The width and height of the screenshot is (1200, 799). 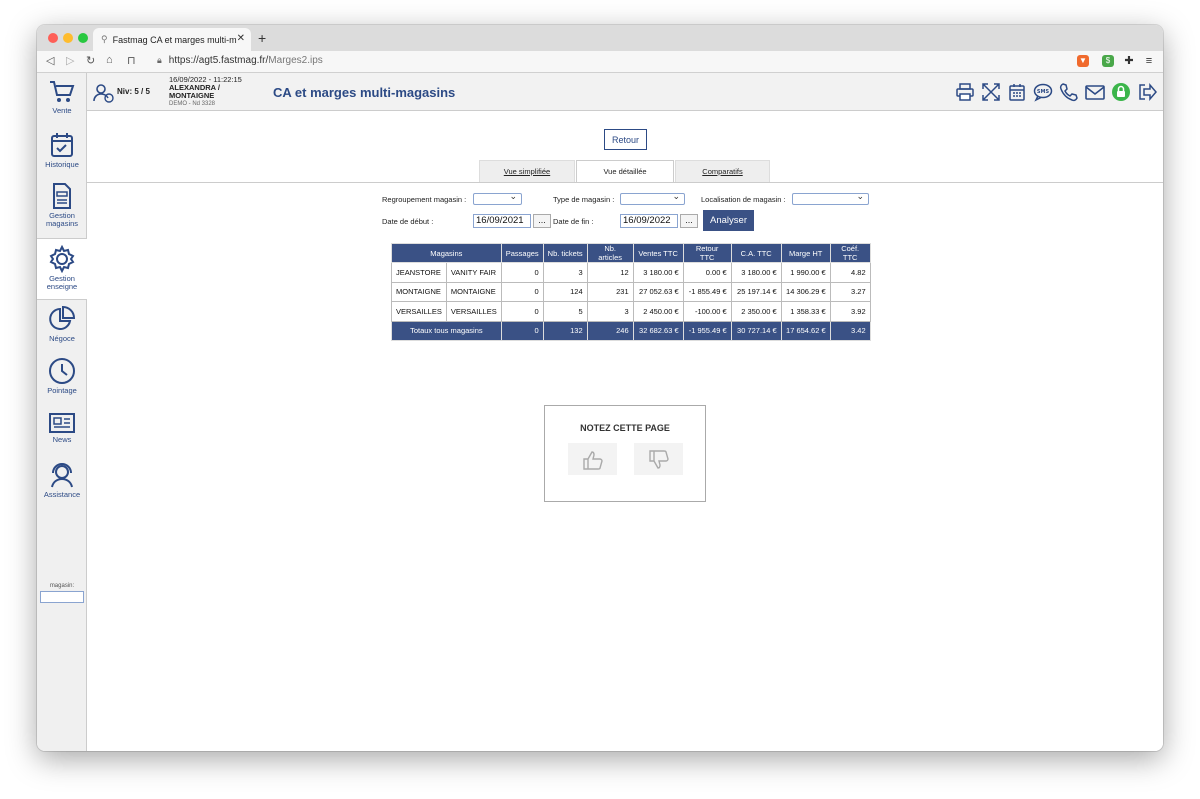 I want to click on minimize-window-button, so click(x=68, y=38).